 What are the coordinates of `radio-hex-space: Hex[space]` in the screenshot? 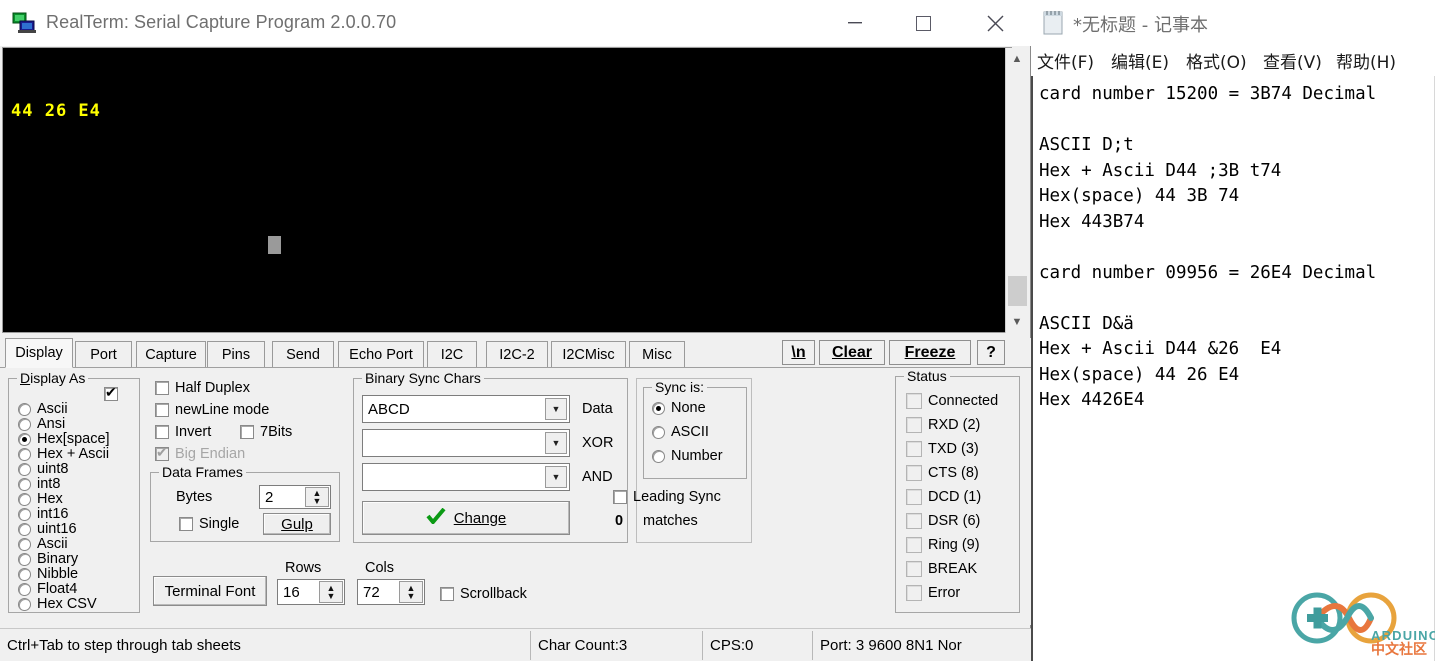 It's located at (64, 439).